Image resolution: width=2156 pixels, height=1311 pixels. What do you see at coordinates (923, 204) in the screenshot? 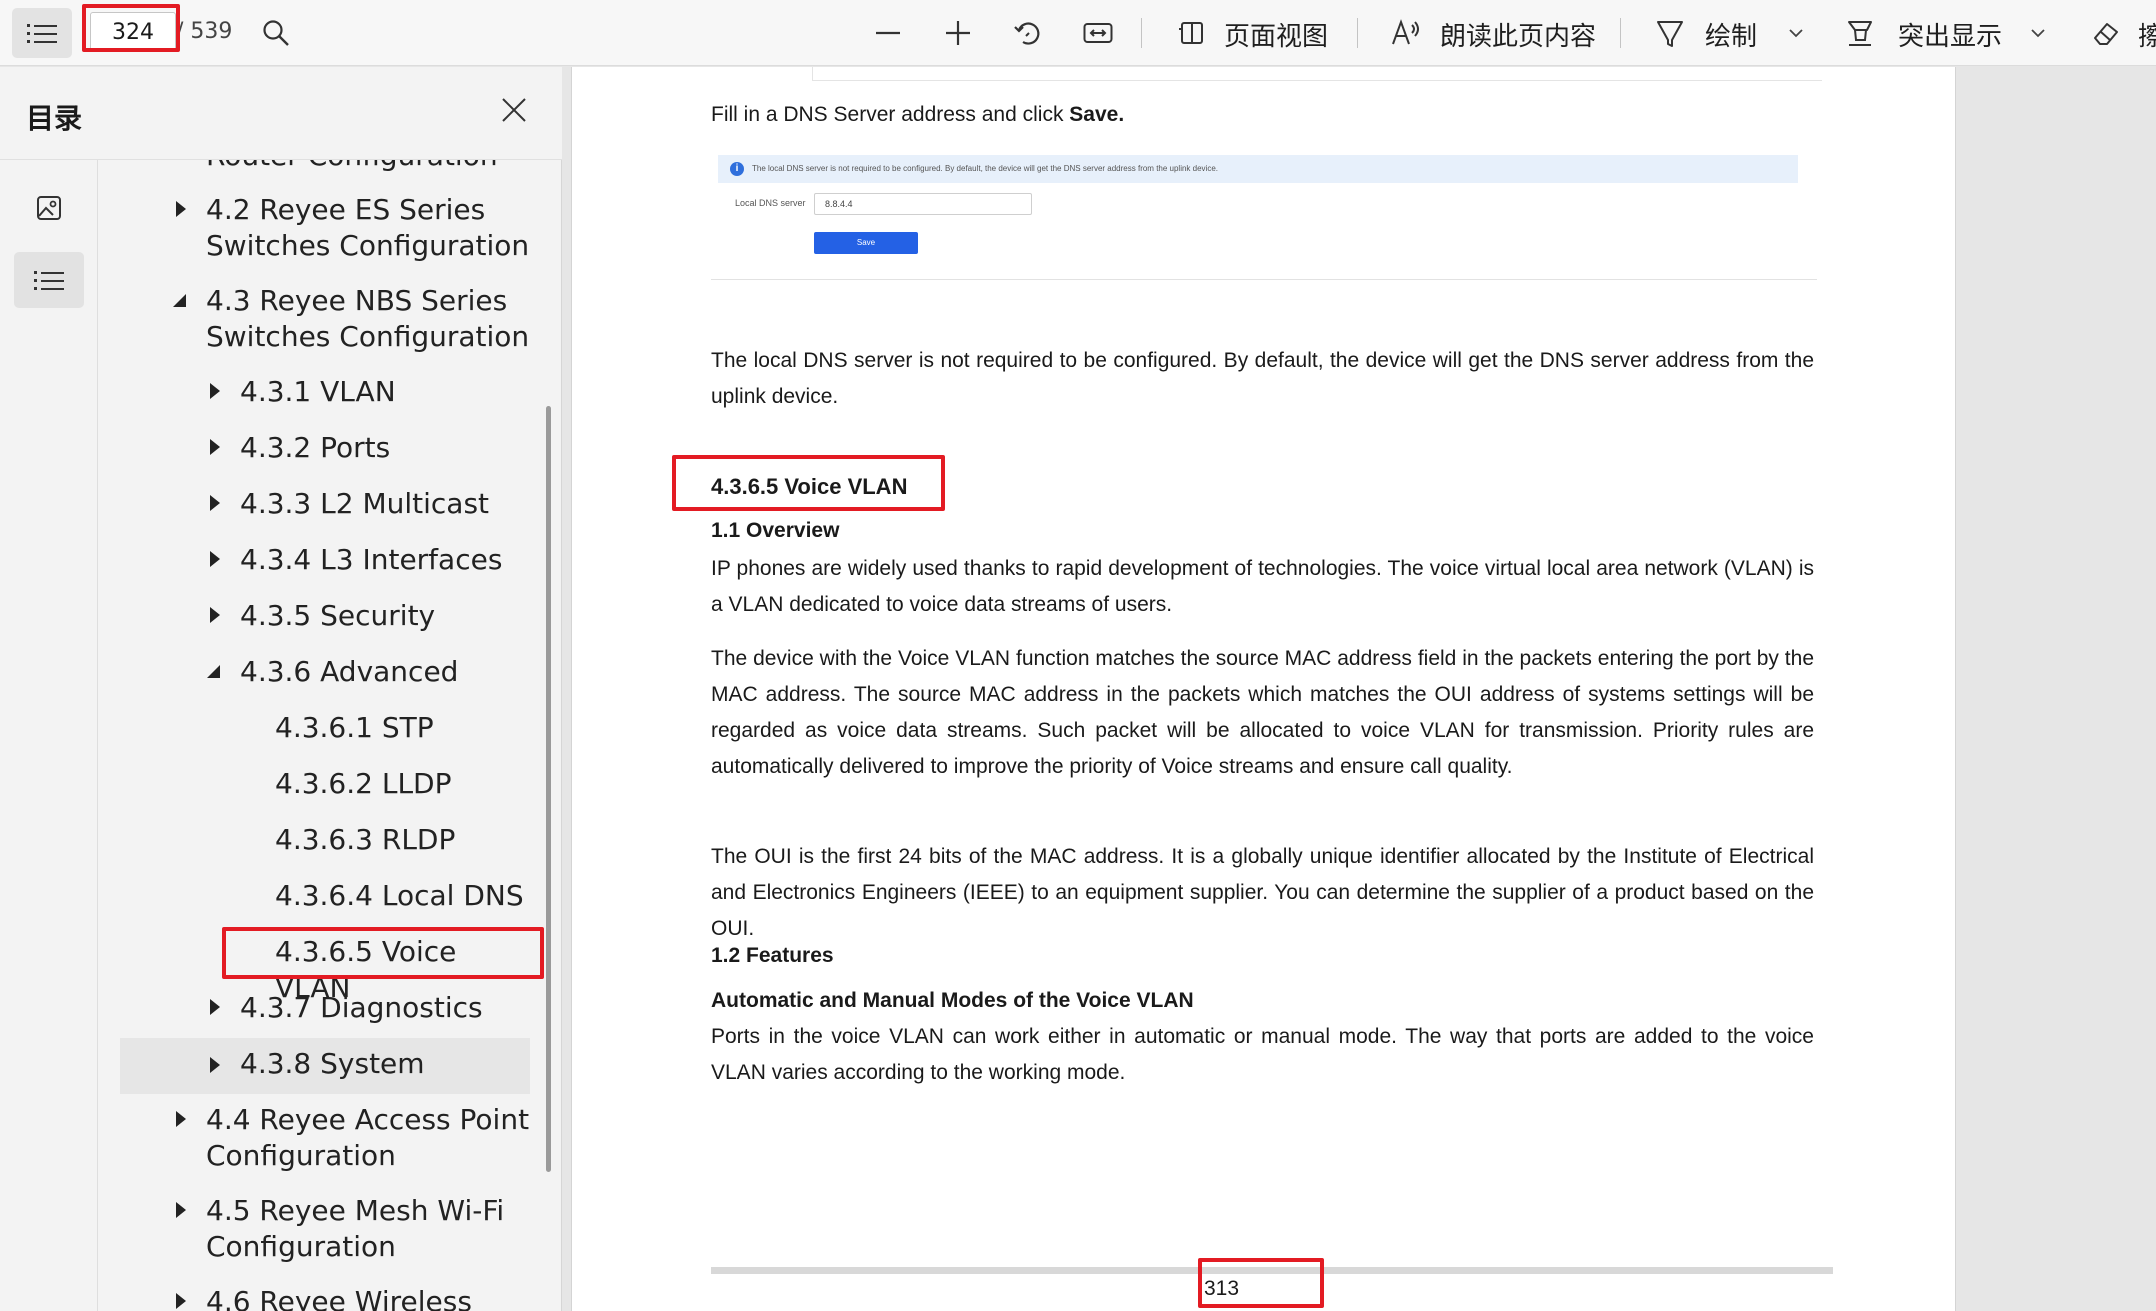
I see `embedded-dns-field: 8.8.4.4` at bounding box center [923, 204].